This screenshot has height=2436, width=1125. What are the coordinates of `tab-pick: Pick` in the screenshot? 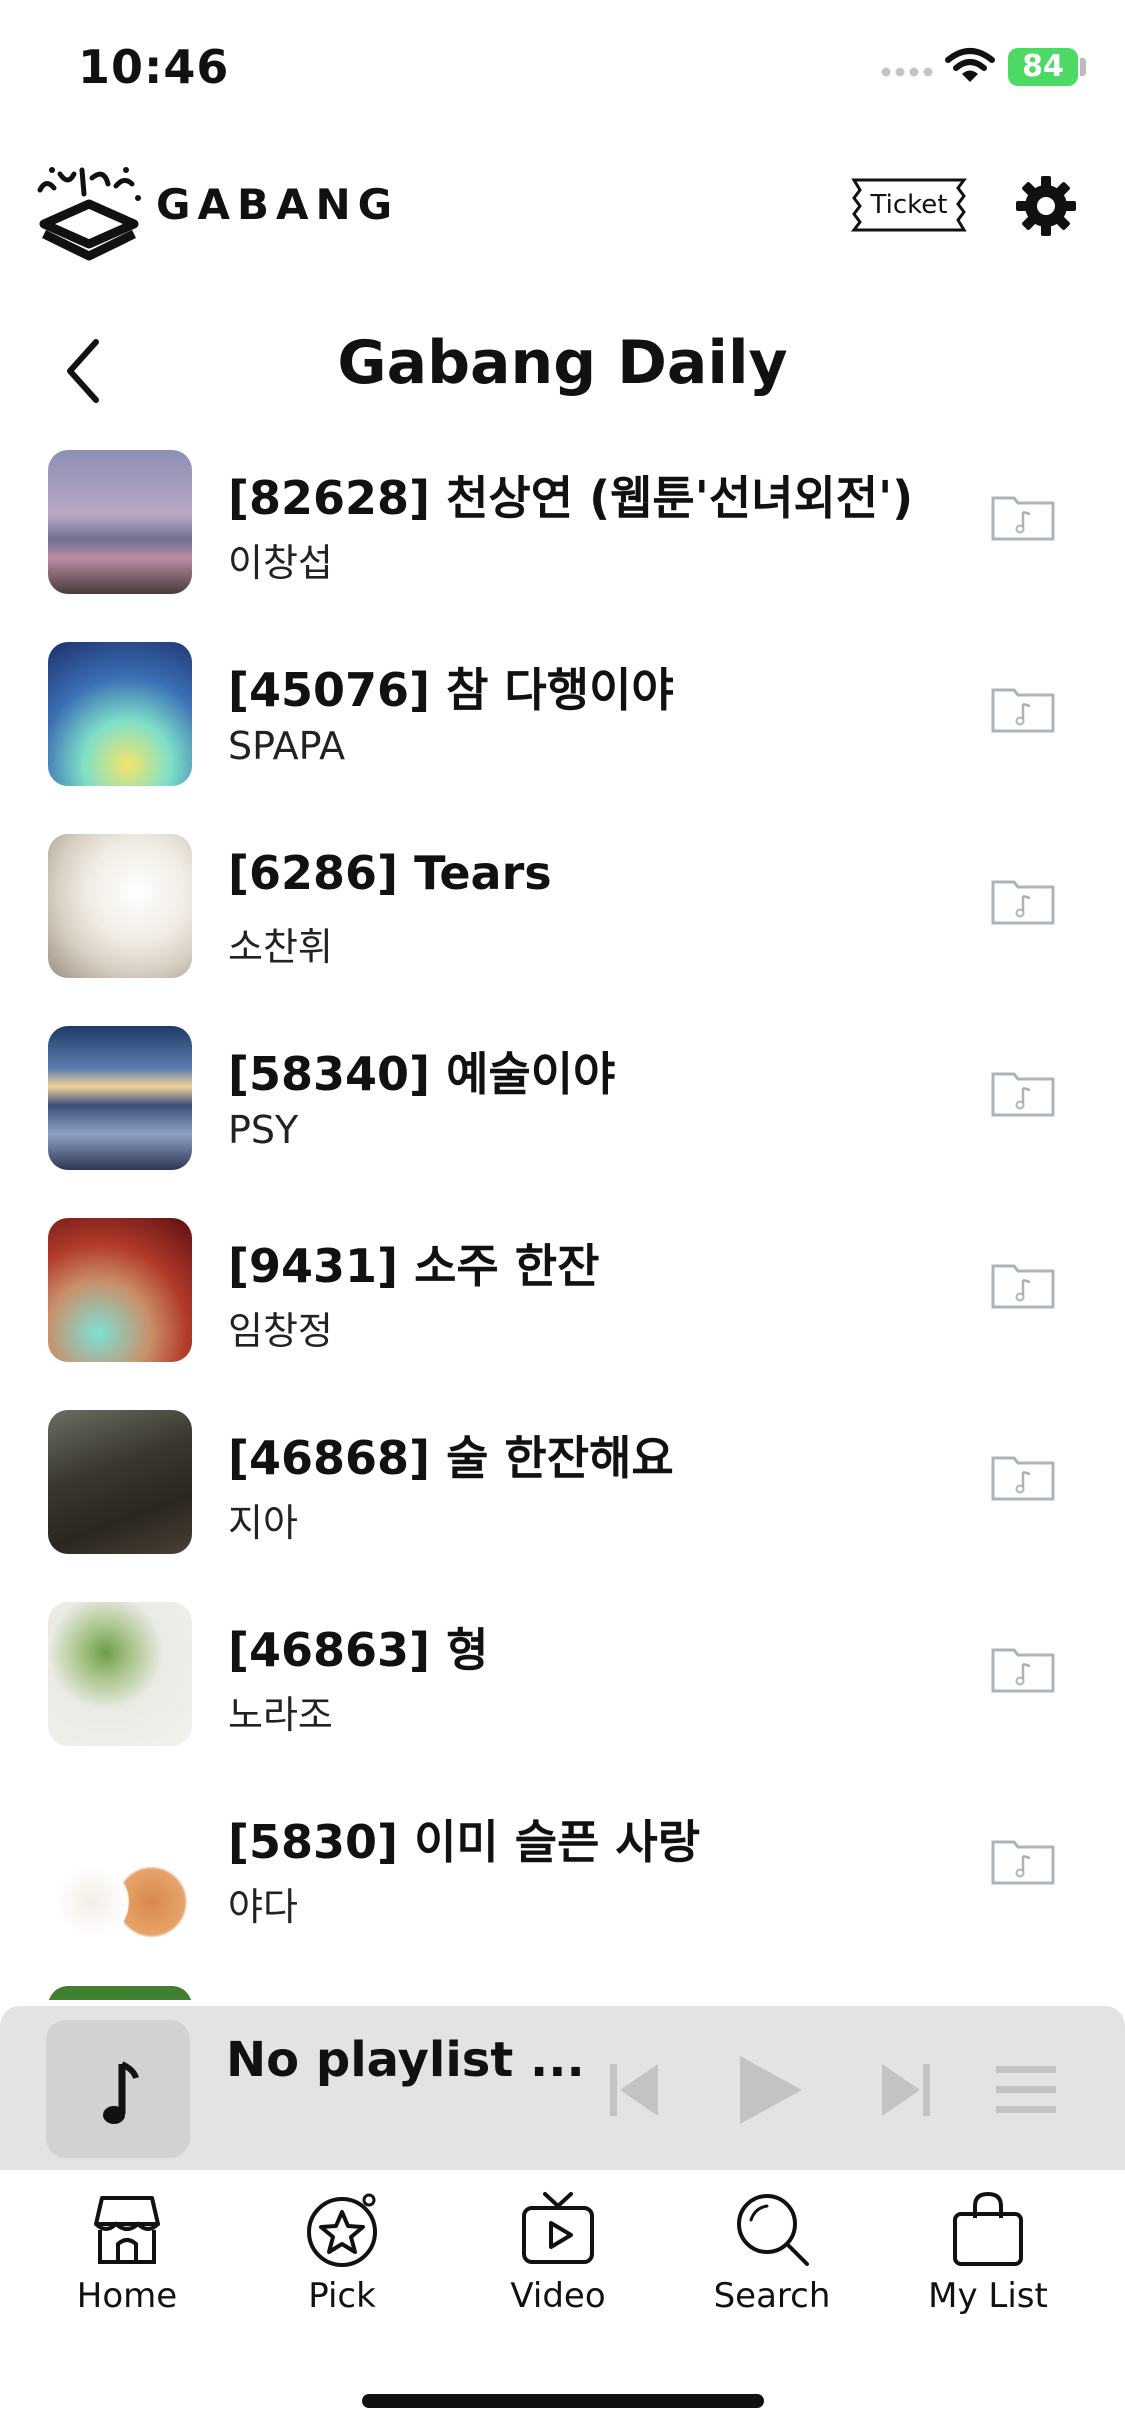 It's located at (342, 2265).